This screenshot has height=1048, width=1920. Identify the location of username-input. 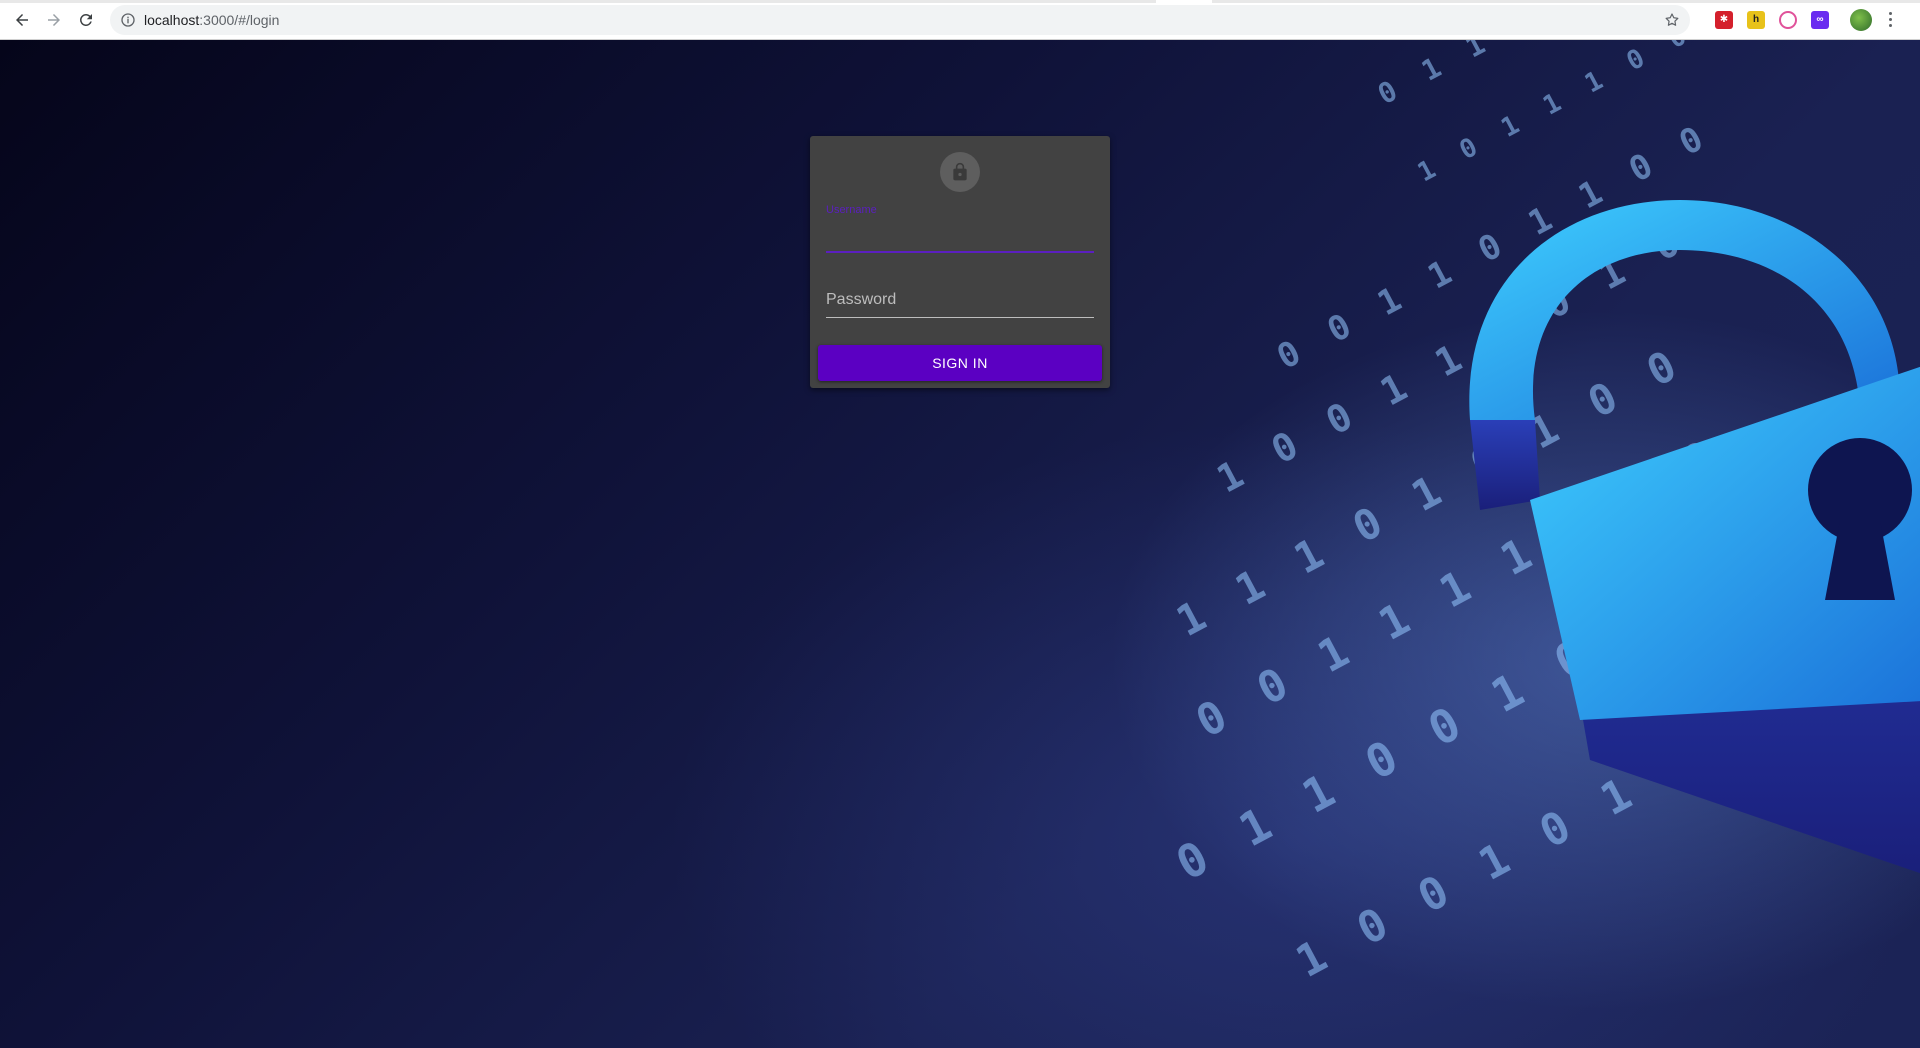
(960, 234).